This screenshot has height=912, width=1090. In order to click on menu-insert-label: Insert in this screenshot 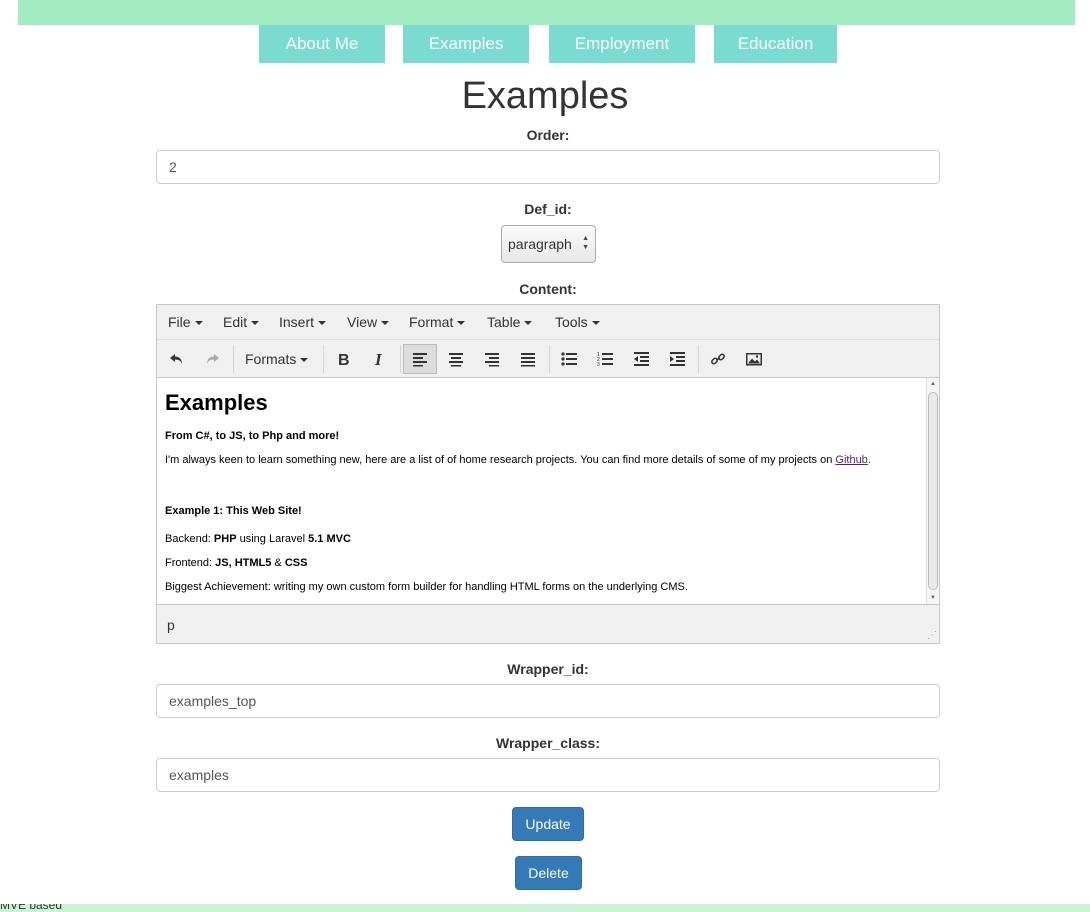, I will do `click(297, 322)`.